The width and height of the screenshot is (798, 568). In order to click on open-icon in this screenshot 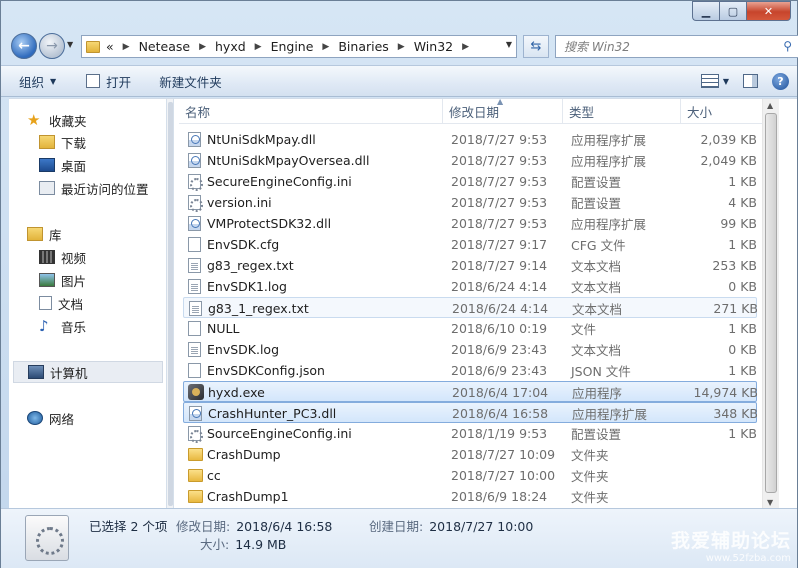, I will do `click(93, 81)`.